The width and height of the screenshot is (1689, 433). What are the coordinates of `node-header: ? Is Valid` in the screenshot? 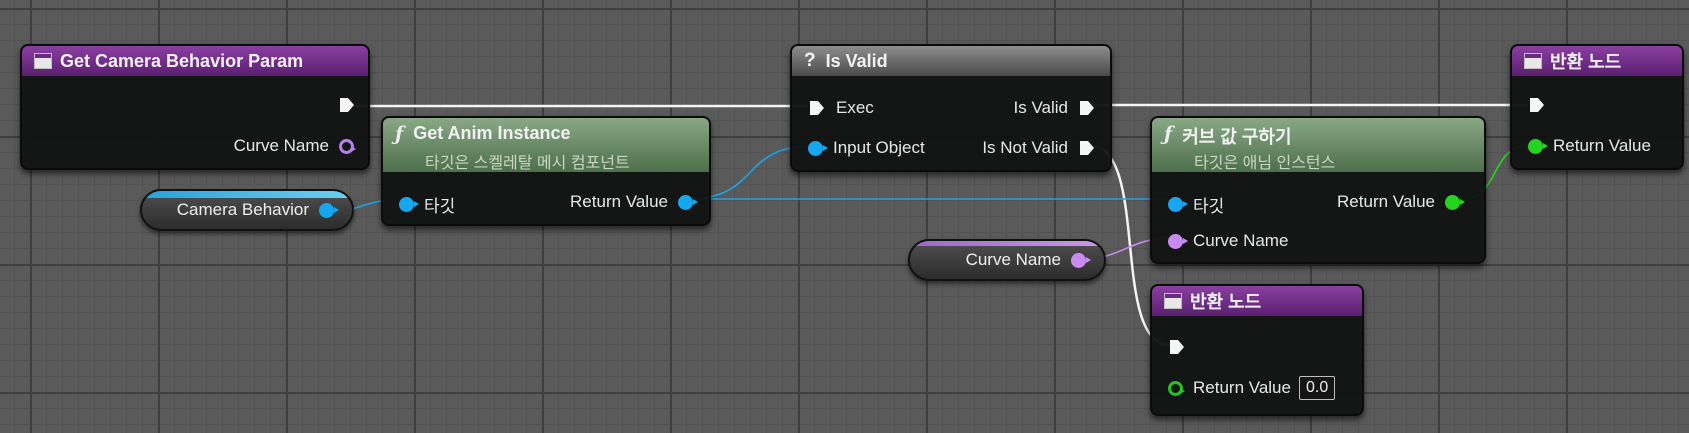 It's located at (951, 61).